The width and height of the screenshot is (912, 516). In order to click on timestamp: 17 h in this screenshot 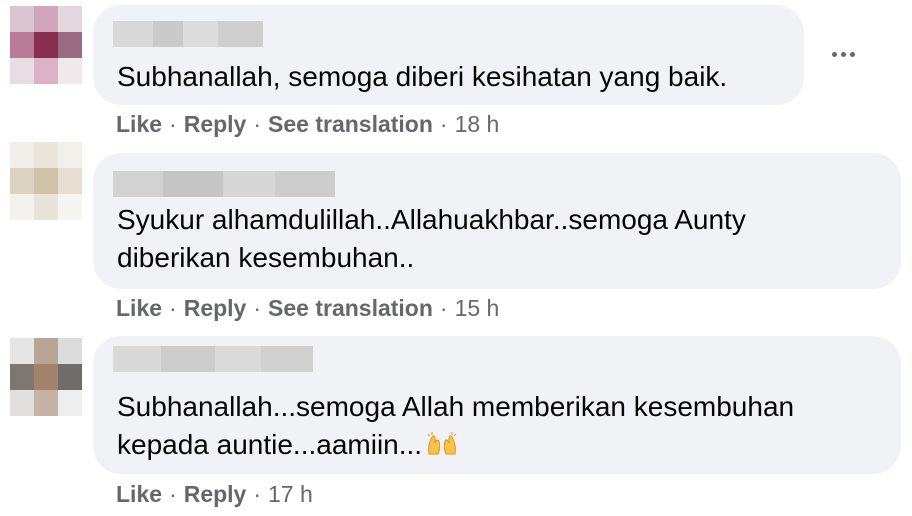, I will do `click(290, 494)`.